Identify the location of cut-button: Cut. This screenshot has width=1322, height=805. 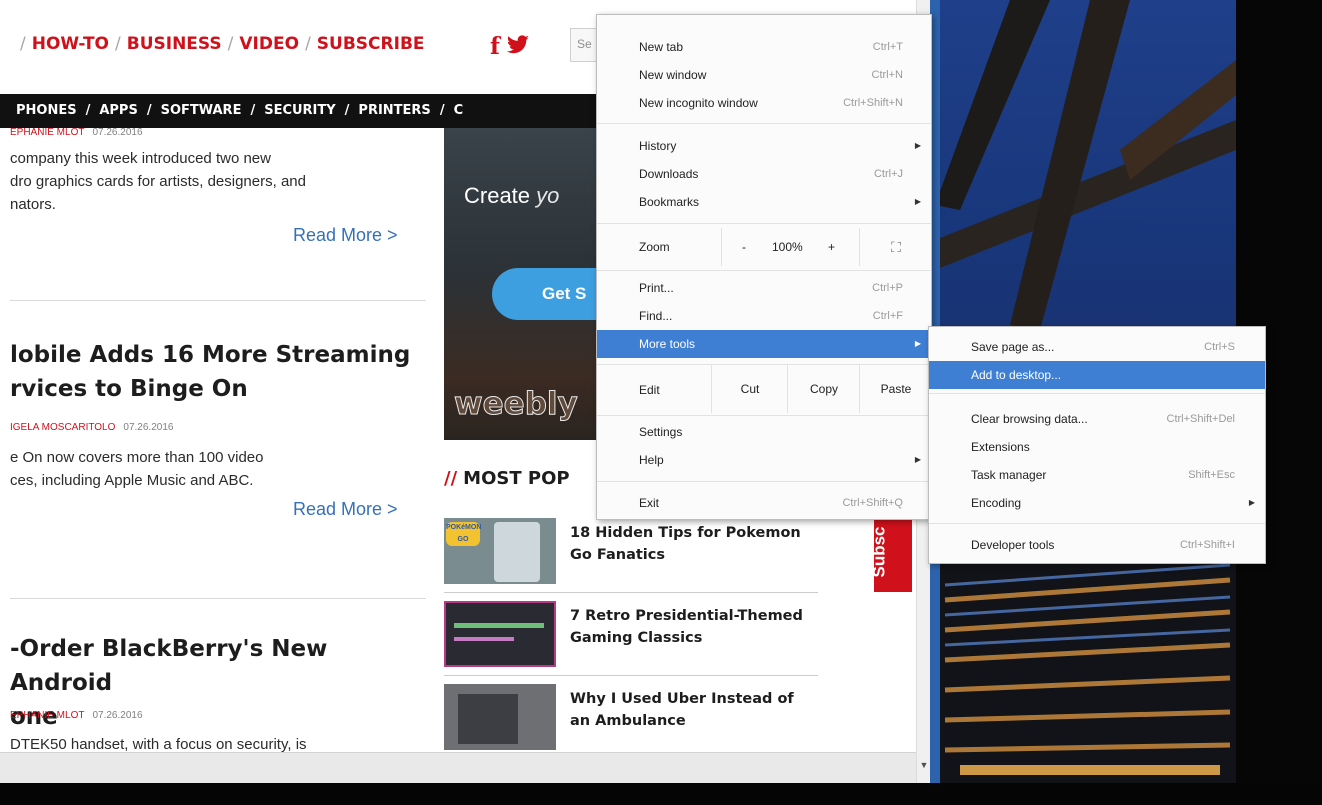
(749, 389).